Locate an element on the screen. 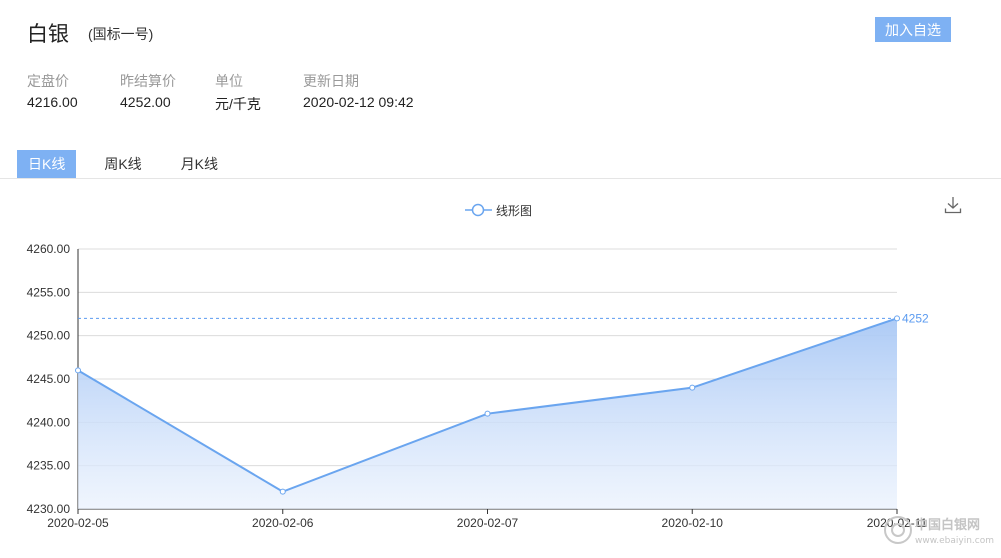 Image resolution: width=1001 pixels, height=558 pixels. info-item-unit: 单位 元/千克 is located at coordinates (238, 92).